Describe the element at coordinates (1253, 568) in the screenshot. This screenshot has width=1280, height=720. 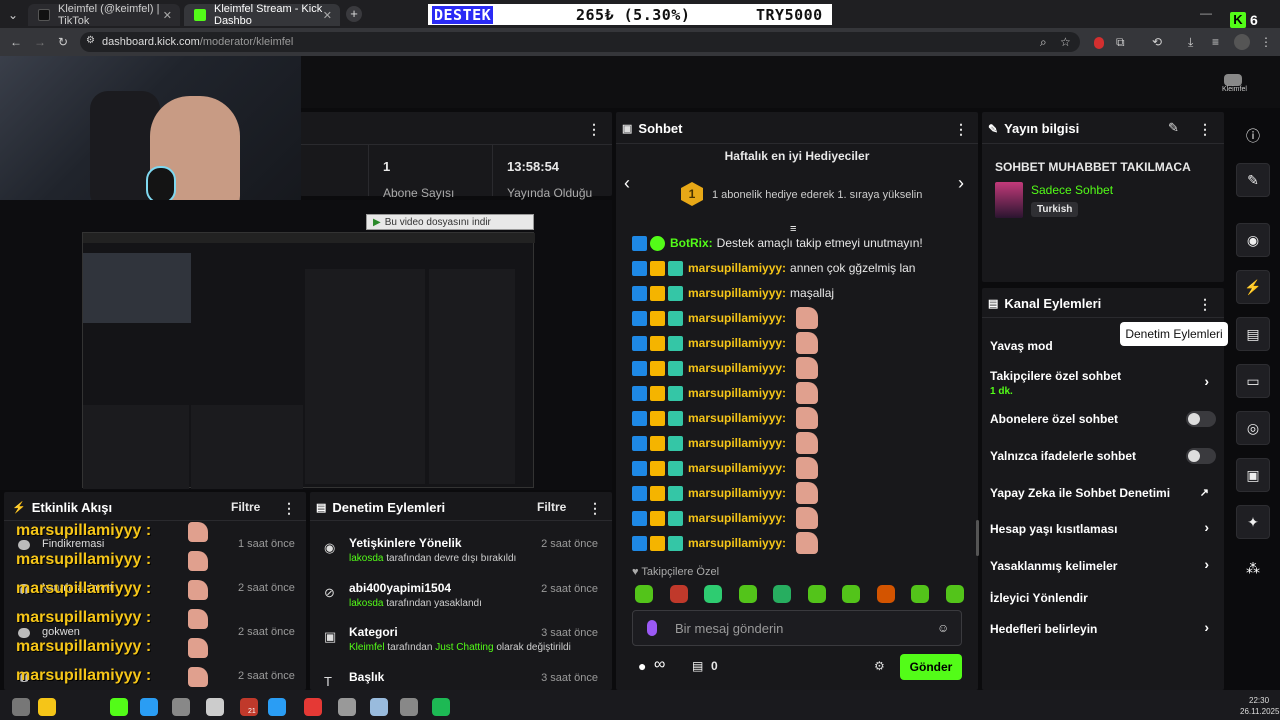
I see `more-dots-icon: ⁂` at that location.